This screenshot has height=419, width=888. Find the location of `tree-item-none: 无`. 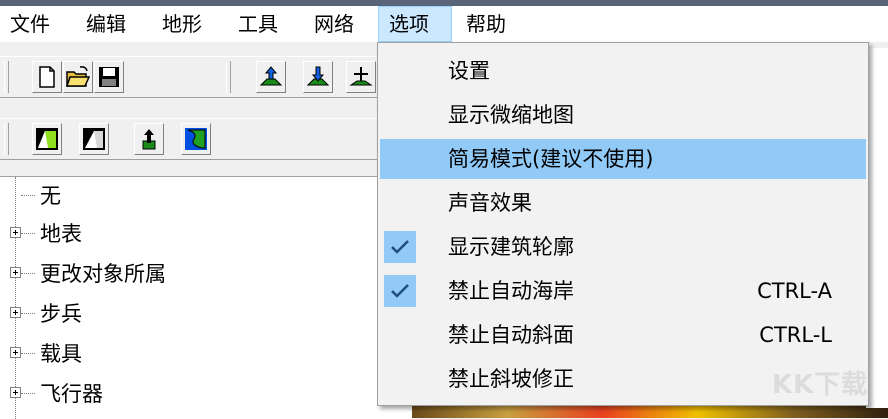

tree-item-none: 无 is located at coordinates (206, 196).